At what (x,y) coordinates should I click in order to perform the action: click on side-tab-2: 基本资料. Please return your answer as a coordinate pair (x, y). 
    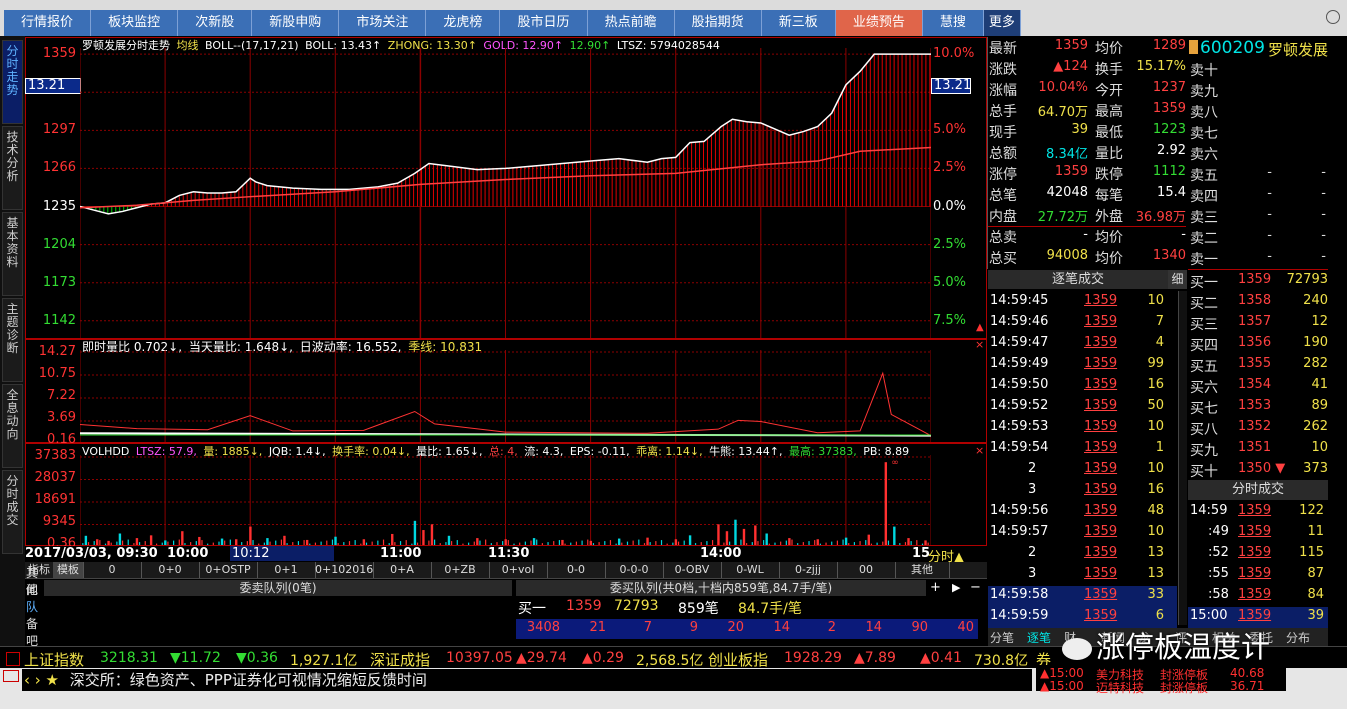
    Looking at the image, I should click on (12, 254).